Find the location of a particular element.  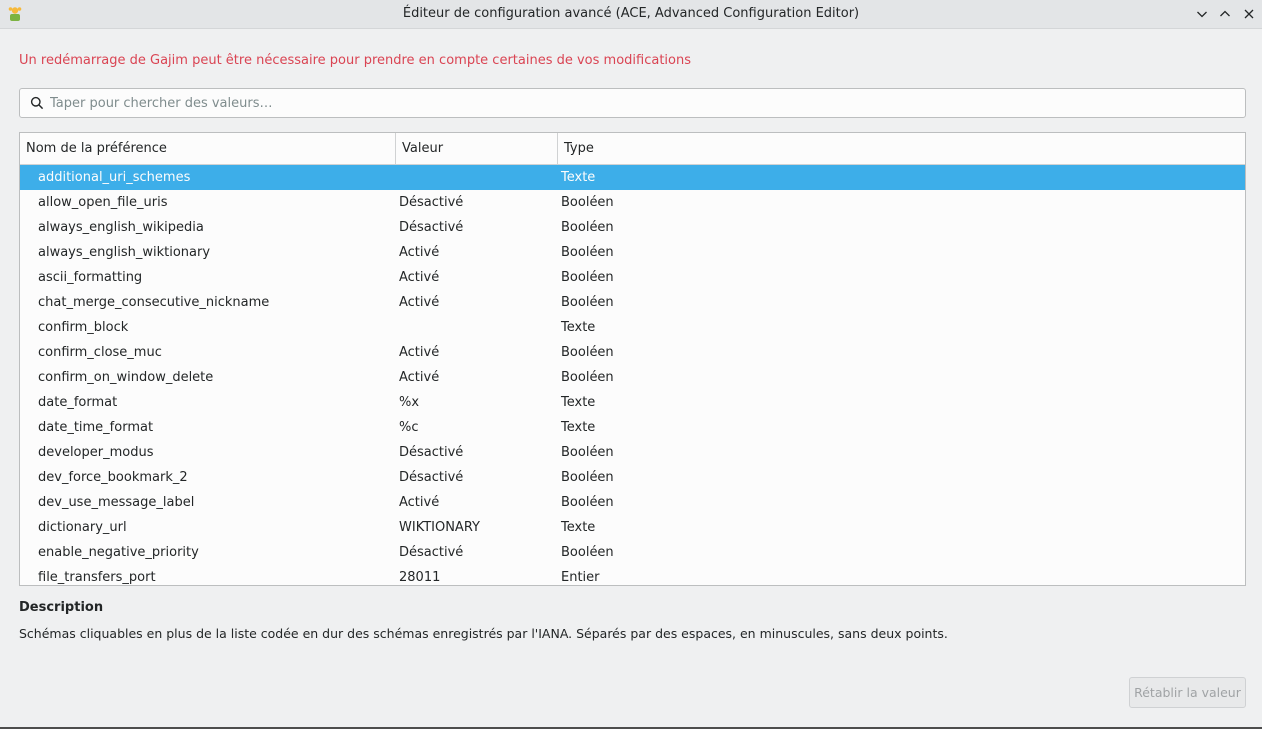

search-input is located at coordinates (640, 103).